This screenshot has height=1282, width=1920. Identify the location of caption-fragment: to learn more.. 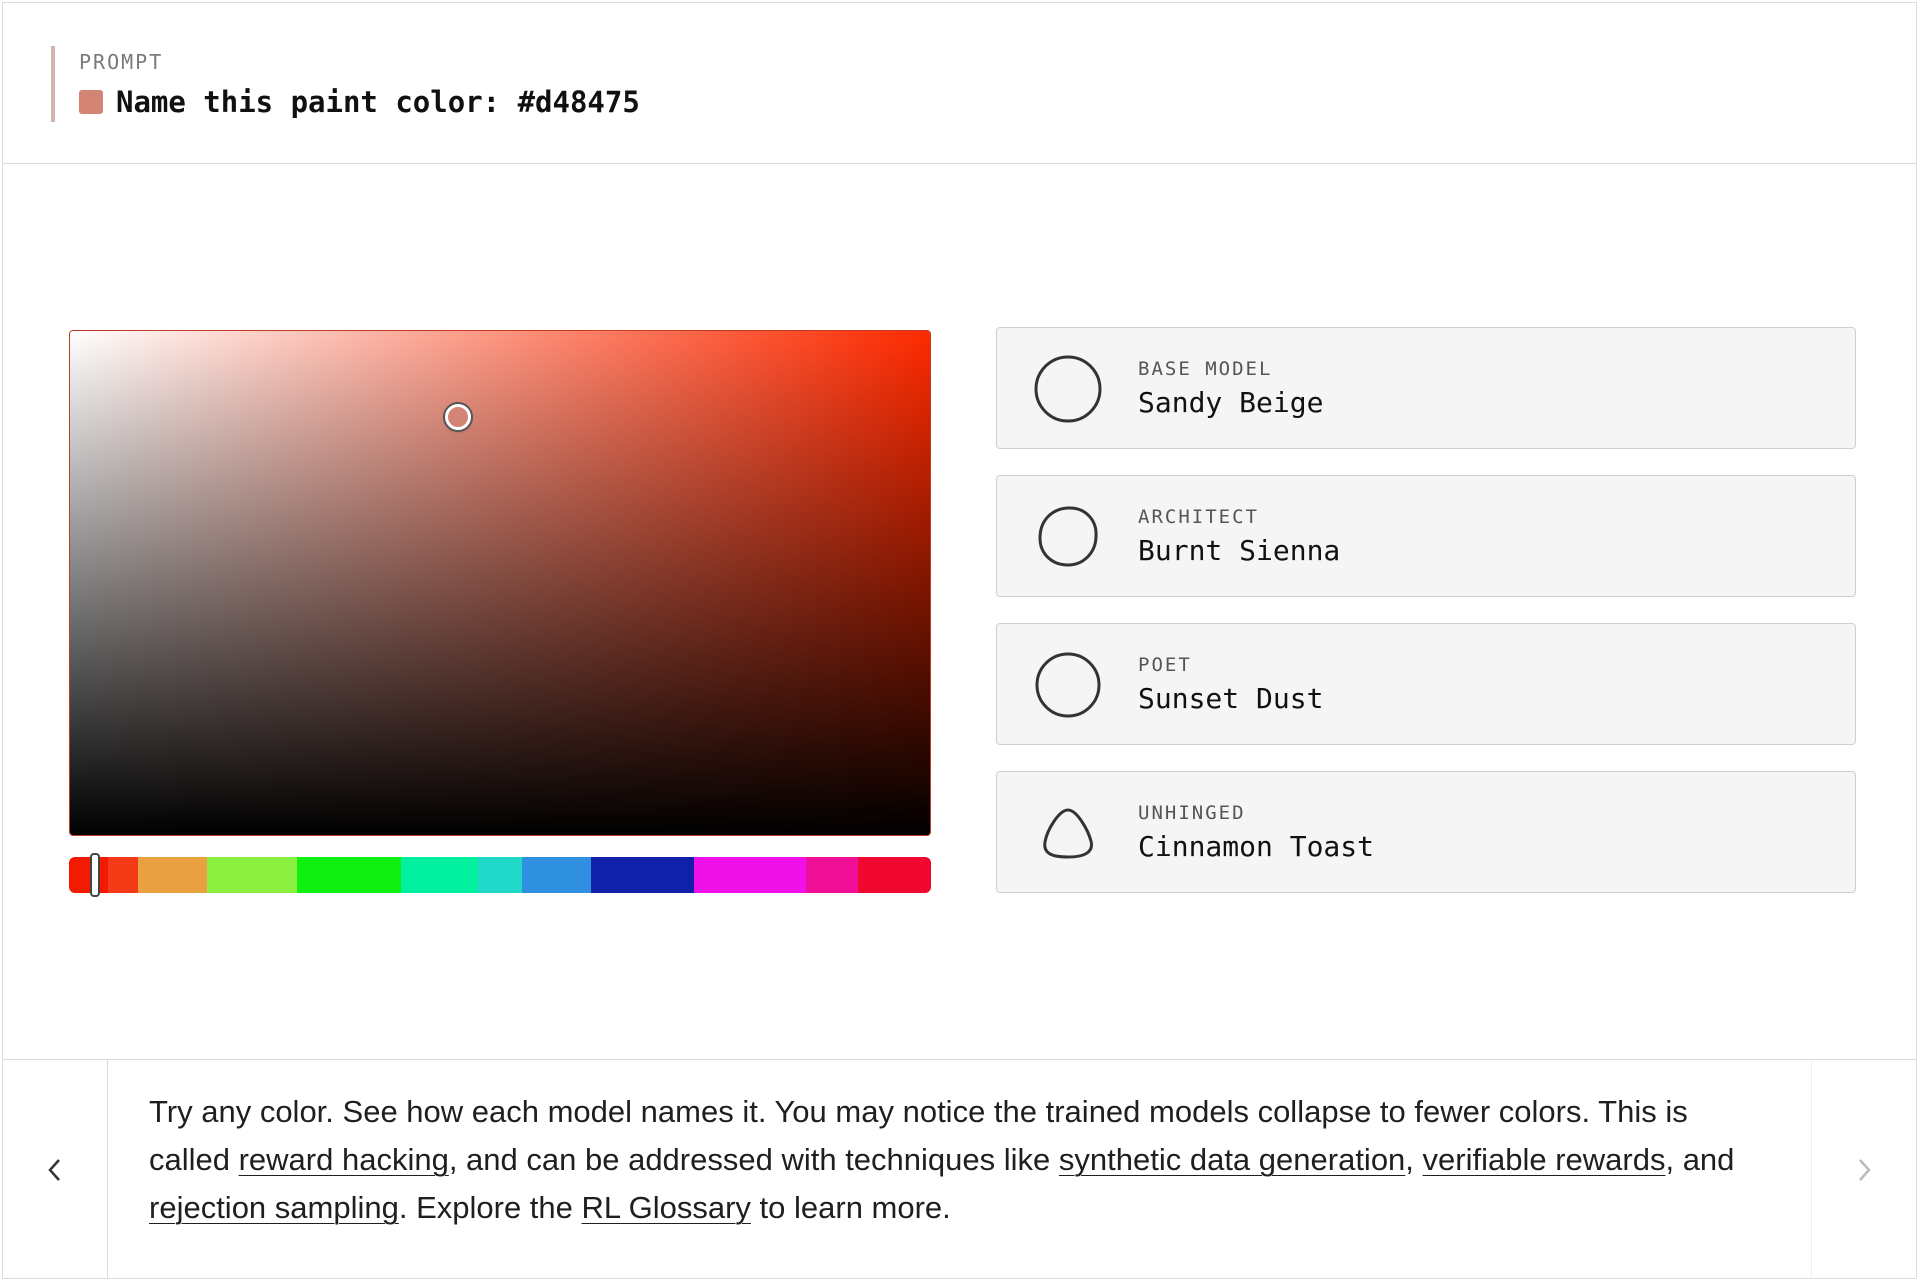
(850, 1207).